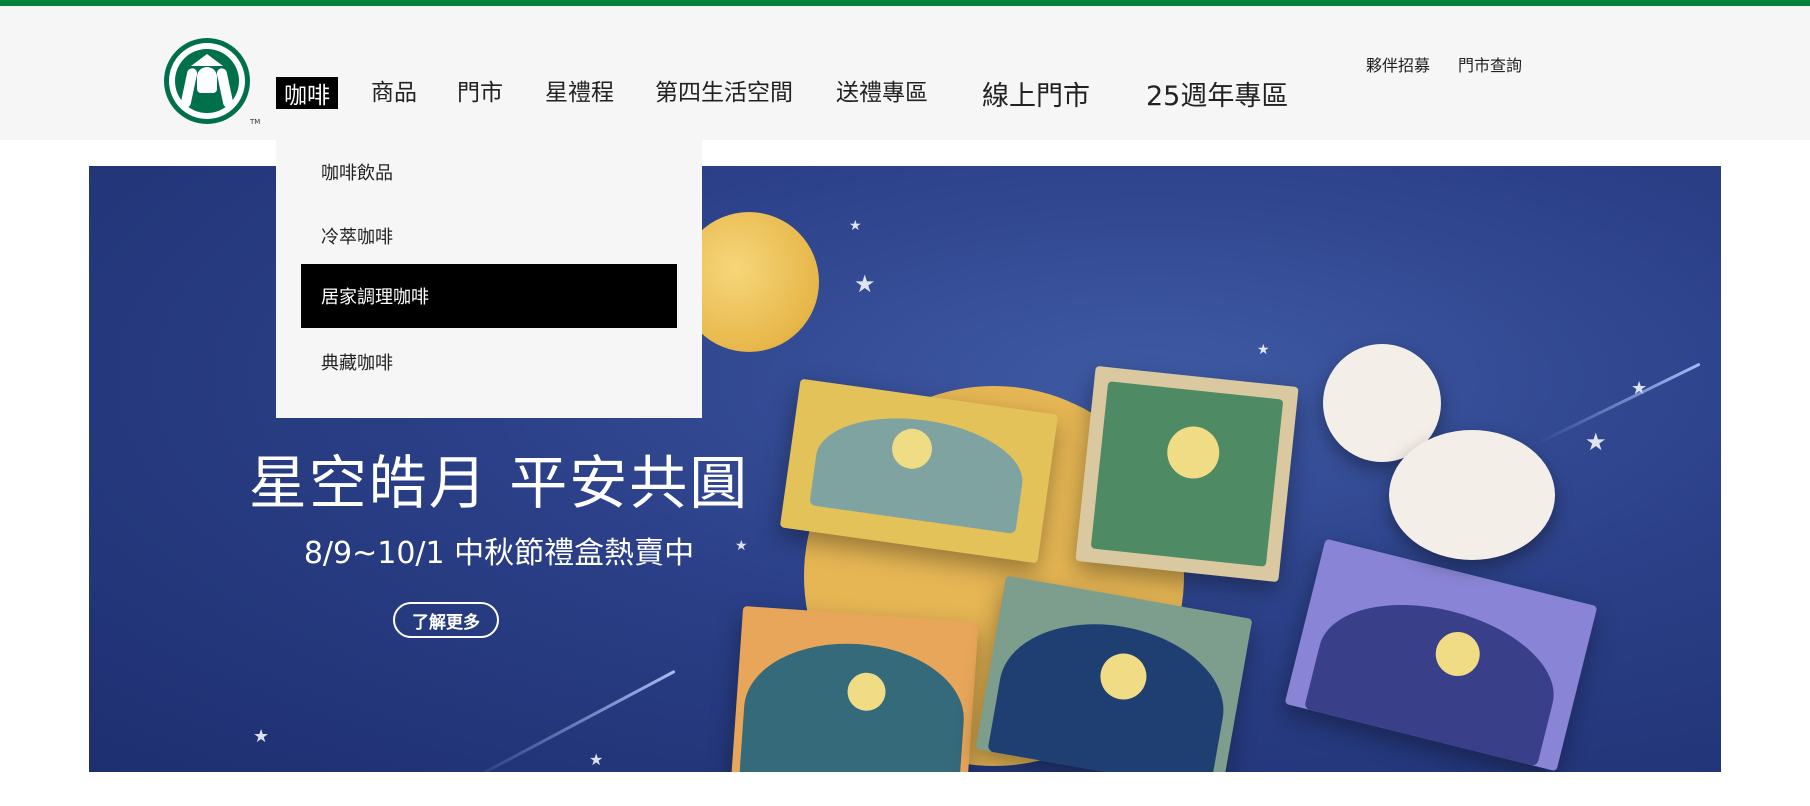 Image resolution: width=1810 pixels, height=806 pixels. I want to click on dropdown-item-coffee-beverages: 咖啡飲品, so click(489, 172).